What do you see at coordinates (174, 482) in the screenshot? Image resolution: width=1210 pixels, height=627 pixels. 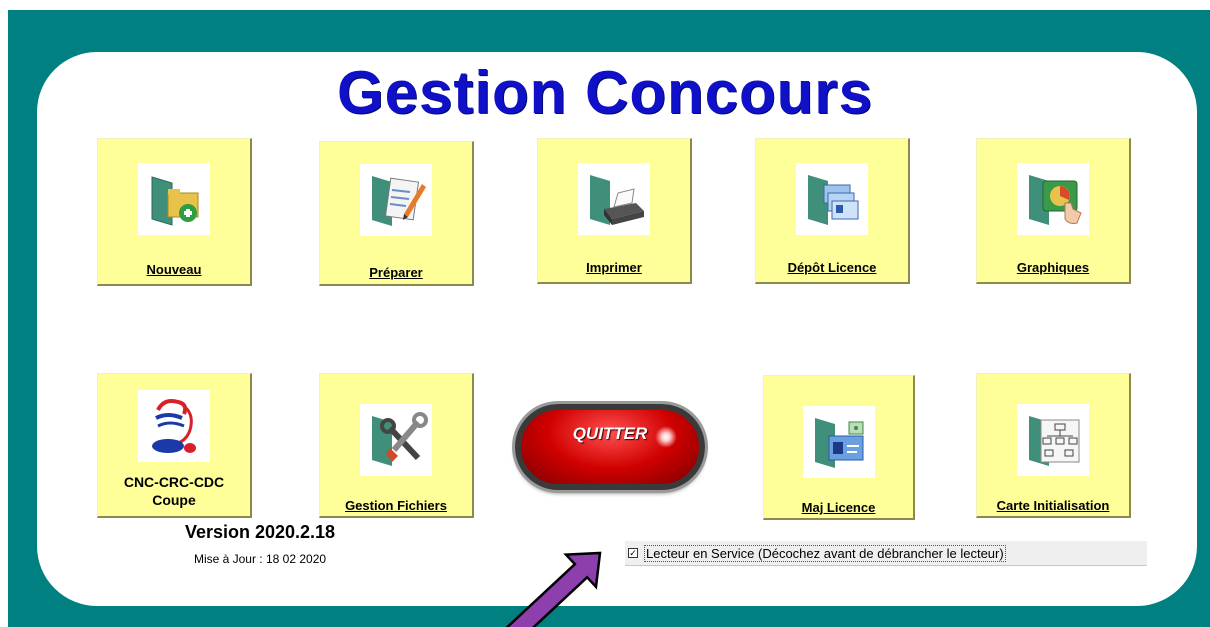 I see `cnc-label-line1: CNC-CRC-CDC` at bounding box center [174, 482].